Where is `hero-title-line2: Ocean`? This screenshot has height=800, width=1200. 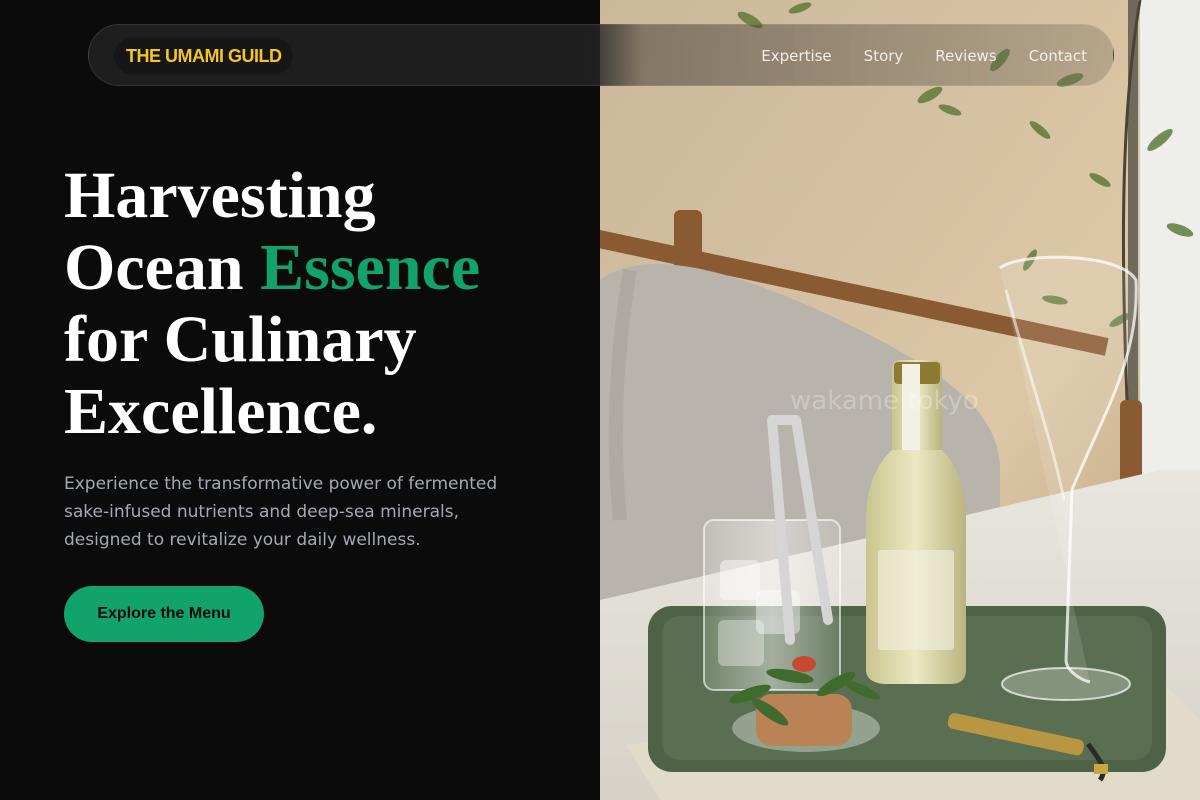
hero-title-line2: Ocean is located at coordinates (162, 267).